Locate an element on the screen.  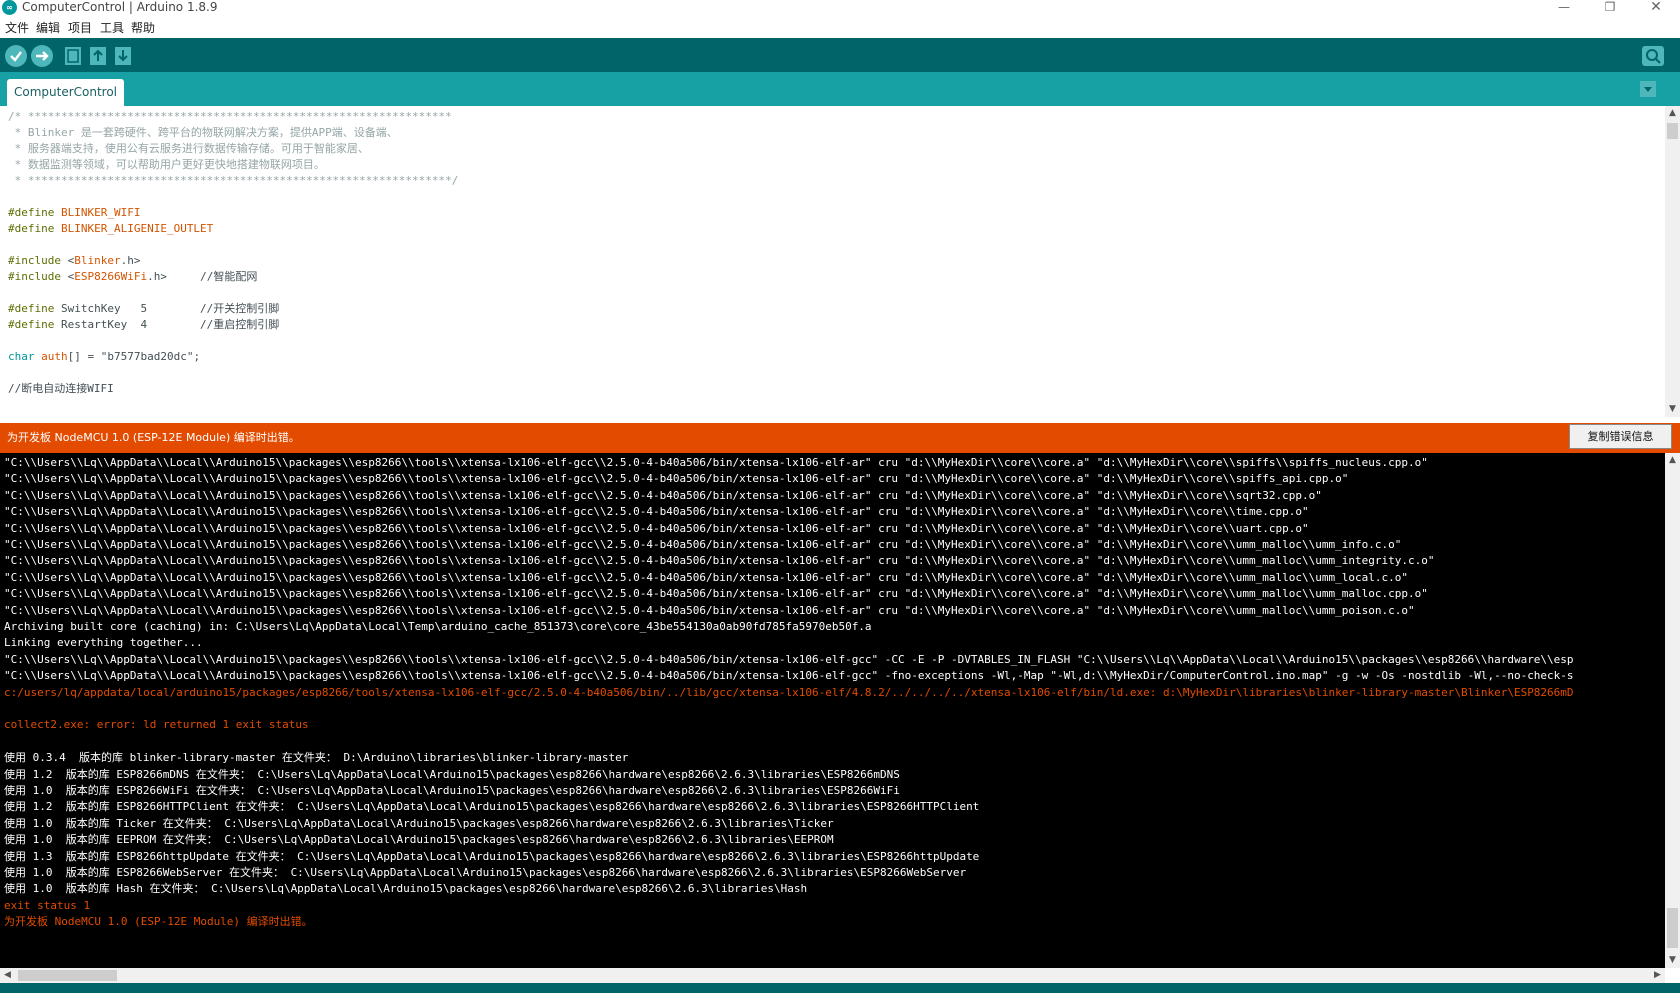
new-sketch-button is located at coordinates (73, 56).